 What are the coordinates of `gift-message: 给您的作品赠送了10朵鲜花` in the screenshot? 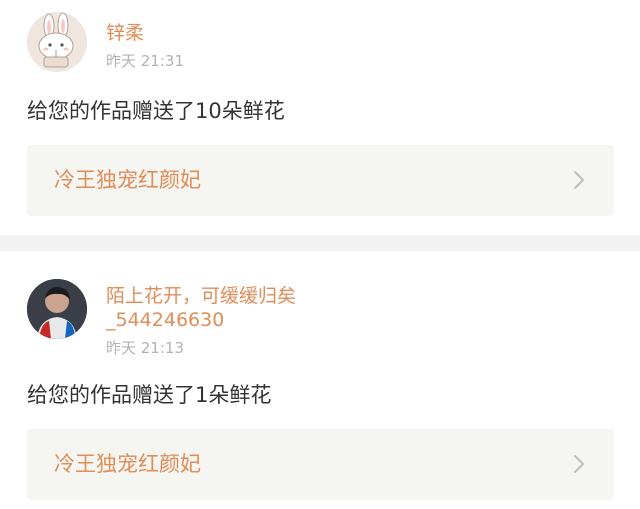 It's located at (156, 111).